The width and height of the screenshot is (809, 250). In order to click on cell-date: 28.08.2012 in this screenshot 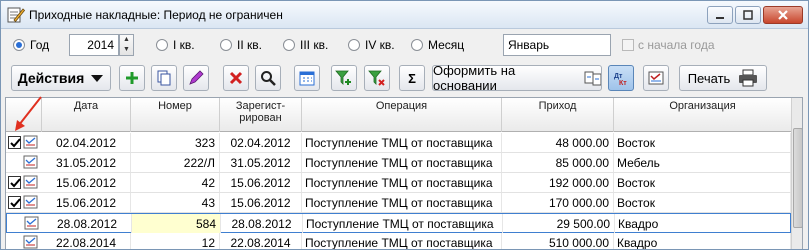, I will do `click(87, 223)`.